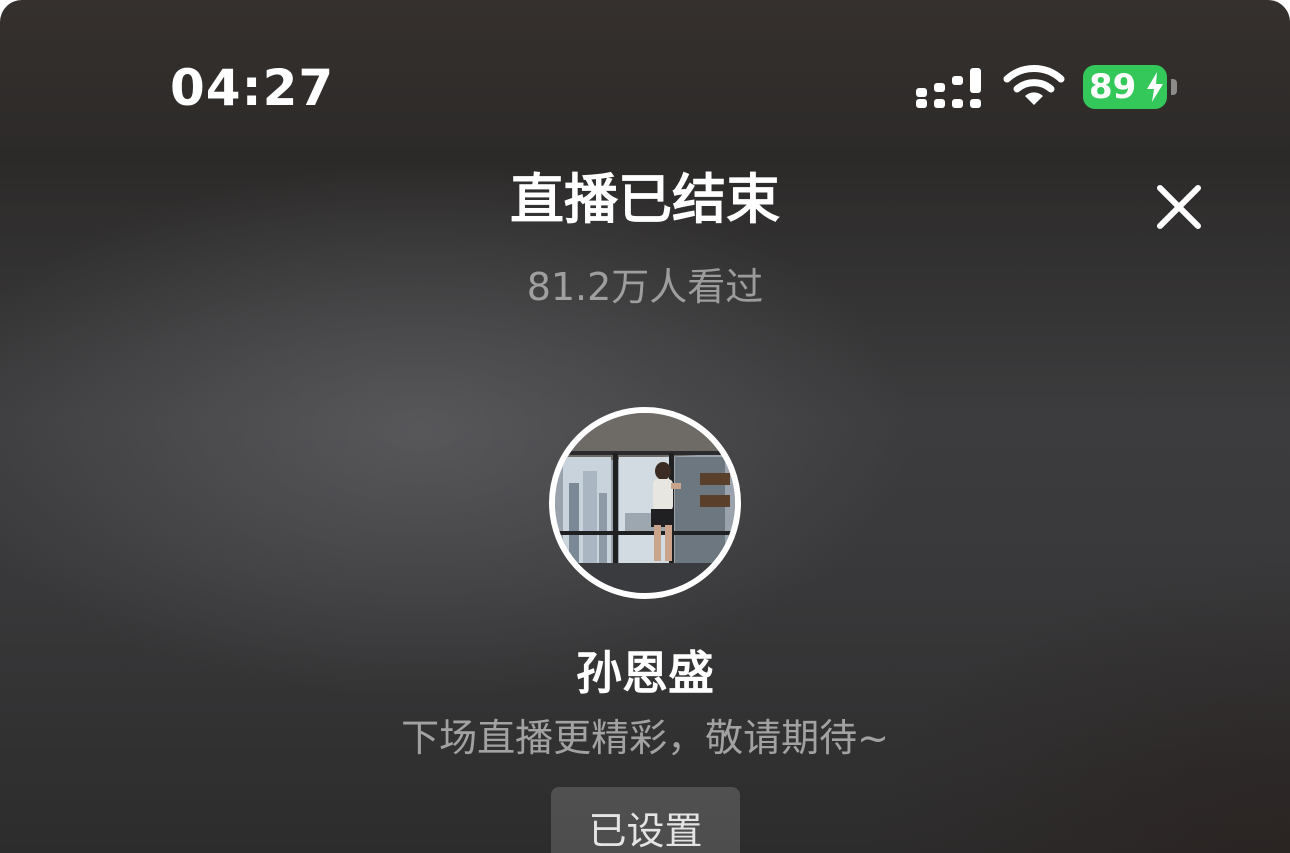 The height and width of the screenshot is (853, 1290). I want to click on anchor-name: 孙恩盛, so click(645, 673).